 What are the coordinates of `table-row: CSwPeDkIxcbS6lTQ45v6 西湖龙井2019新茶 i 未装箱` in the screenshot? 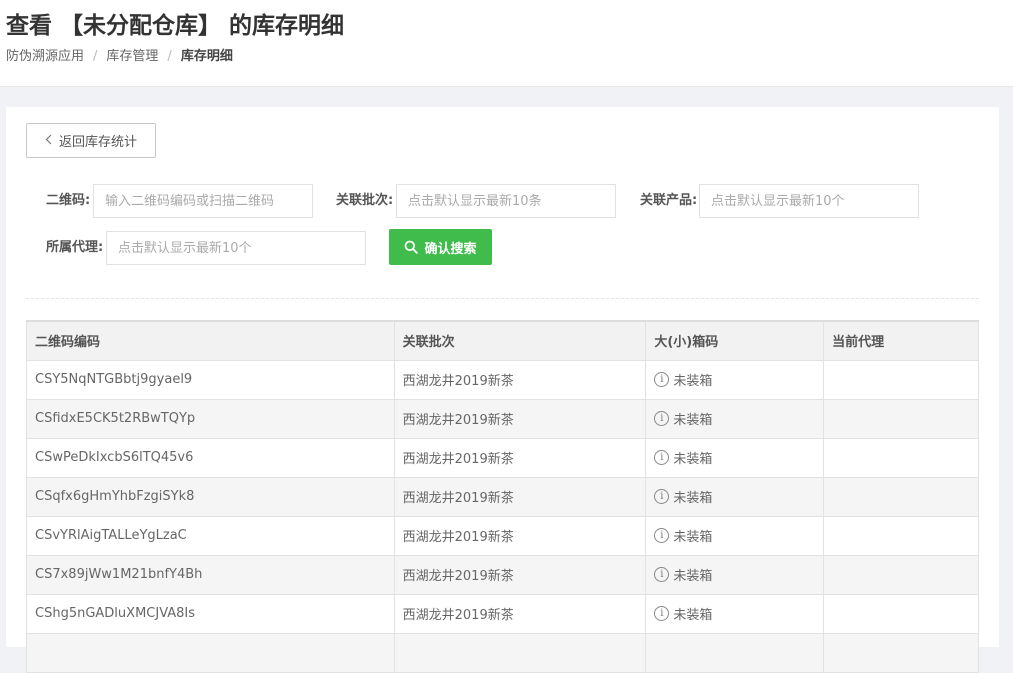 It's located at (502, 457).